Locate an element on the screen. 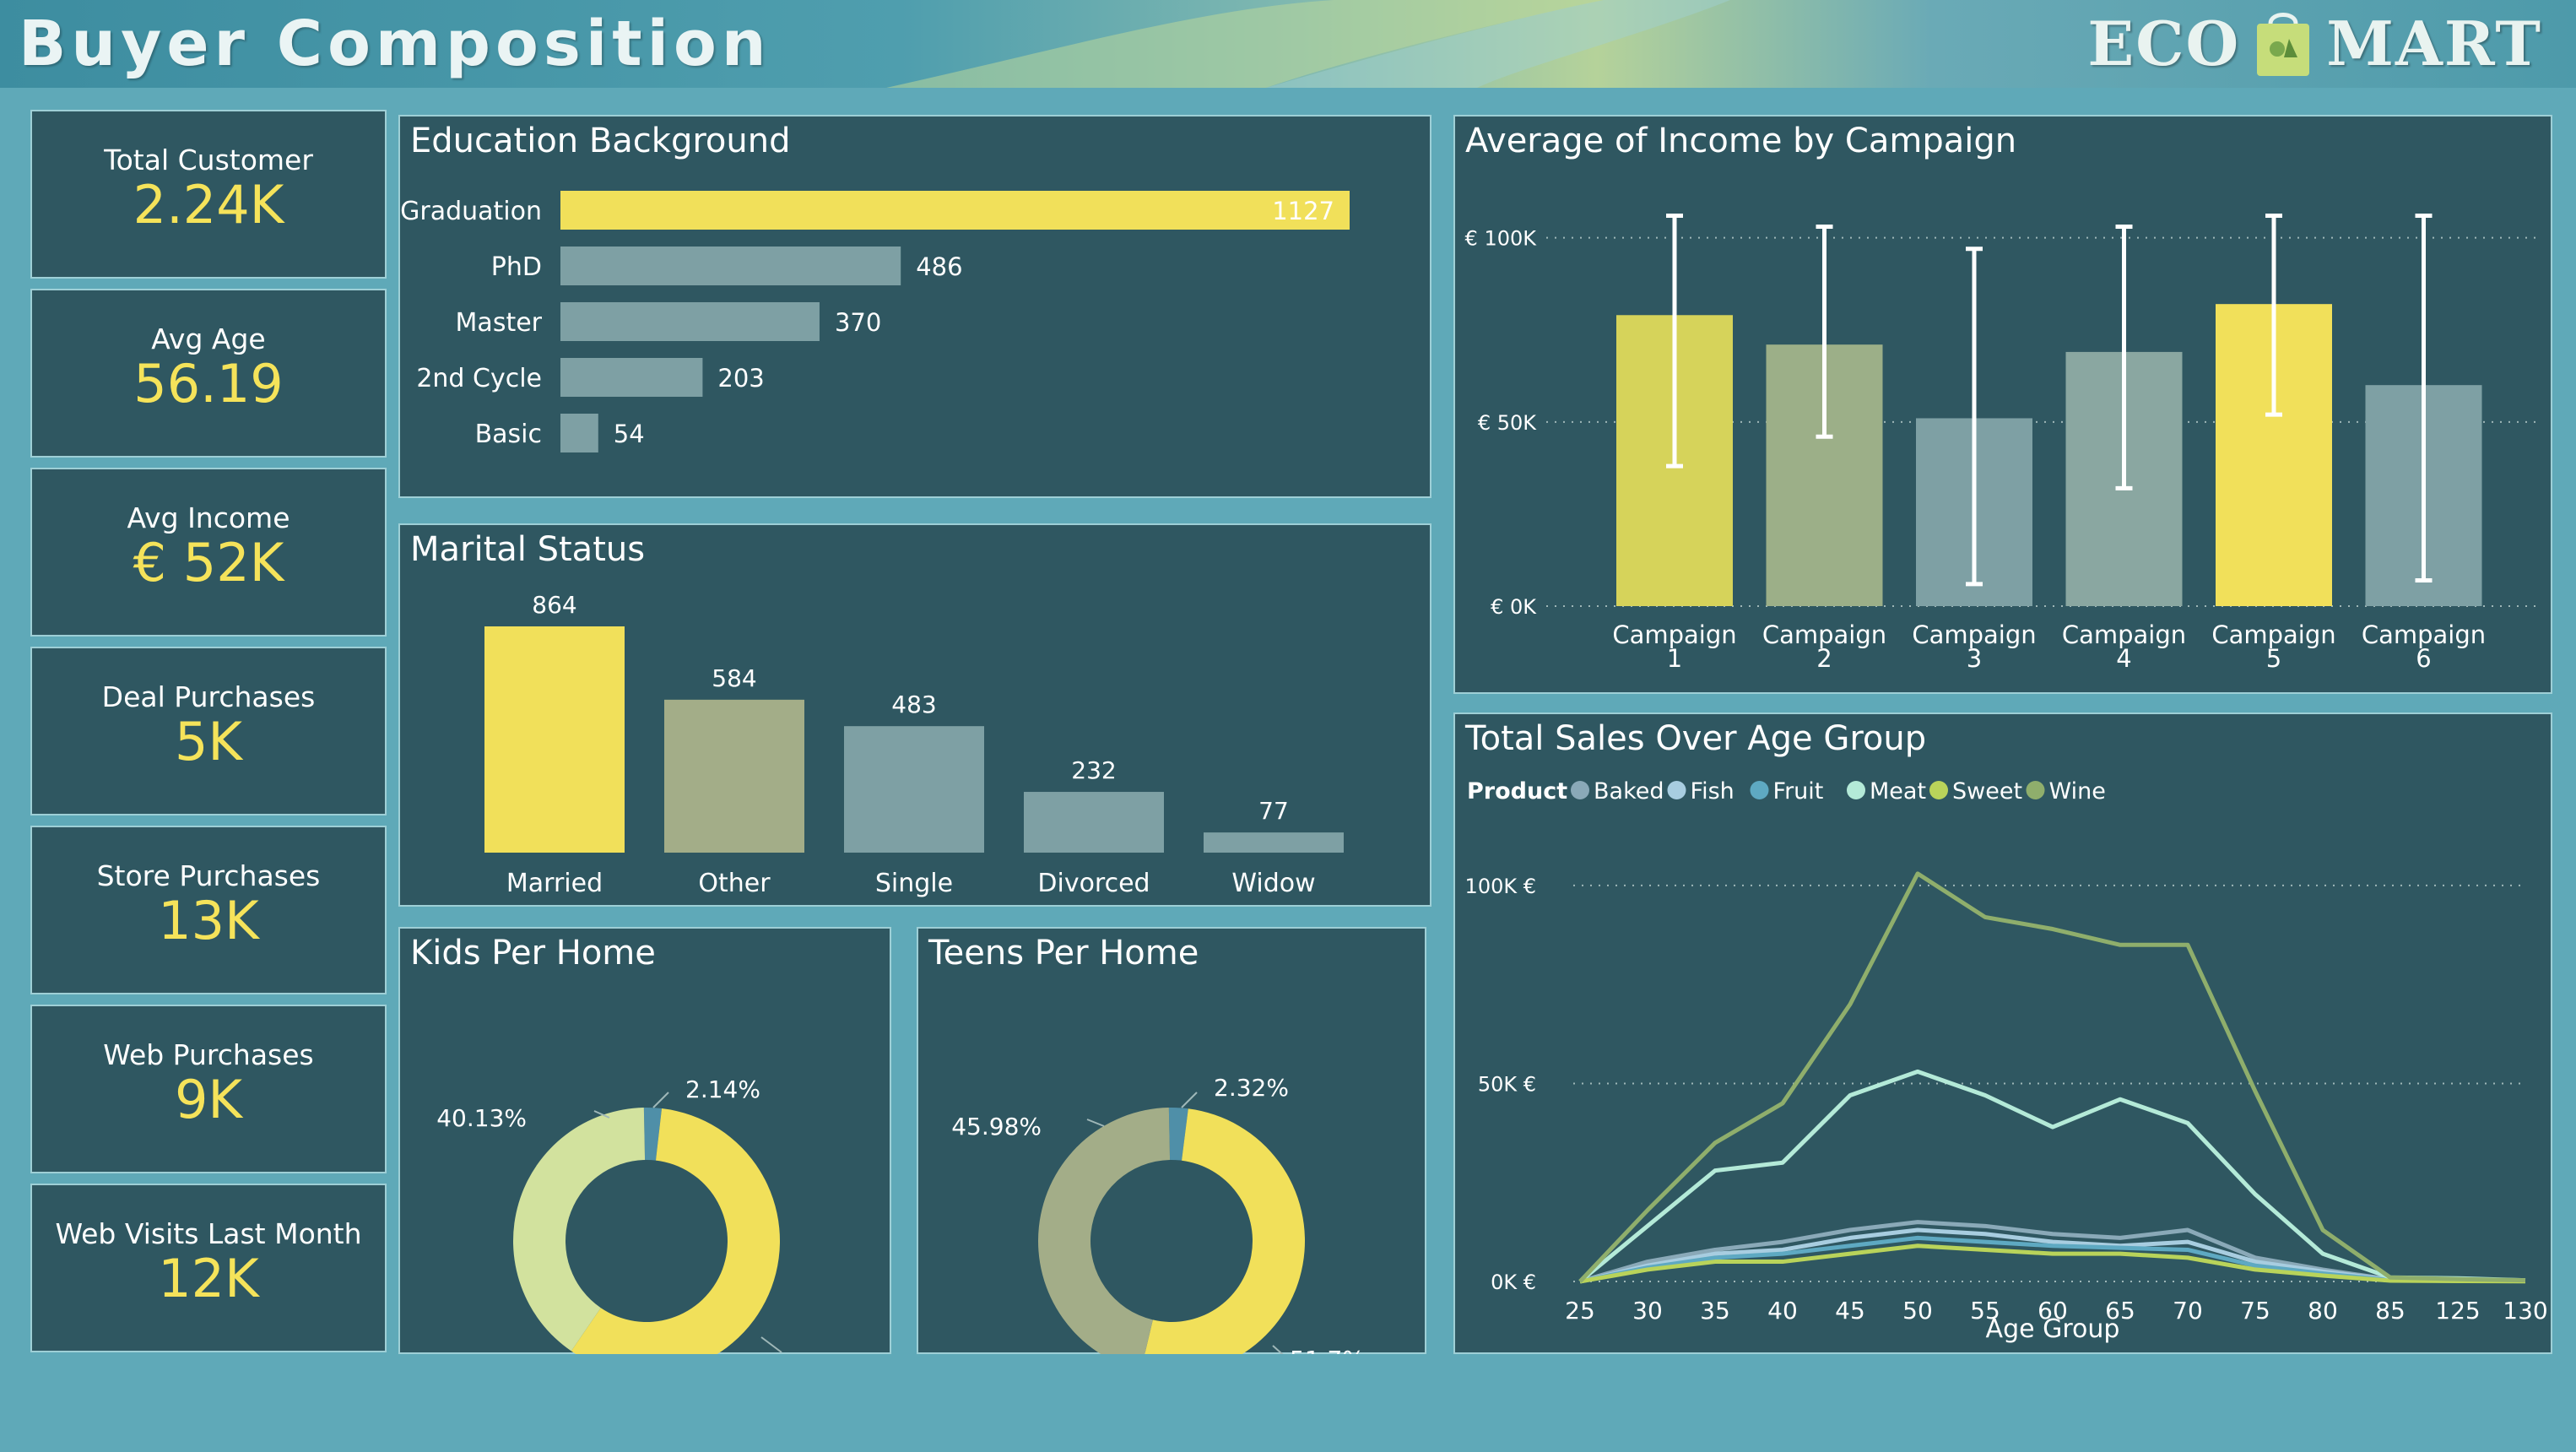 The width and height of the screenshot is (2576, 1452). sales-xtick-label: 125 is located at coordinates (2457, 1311).